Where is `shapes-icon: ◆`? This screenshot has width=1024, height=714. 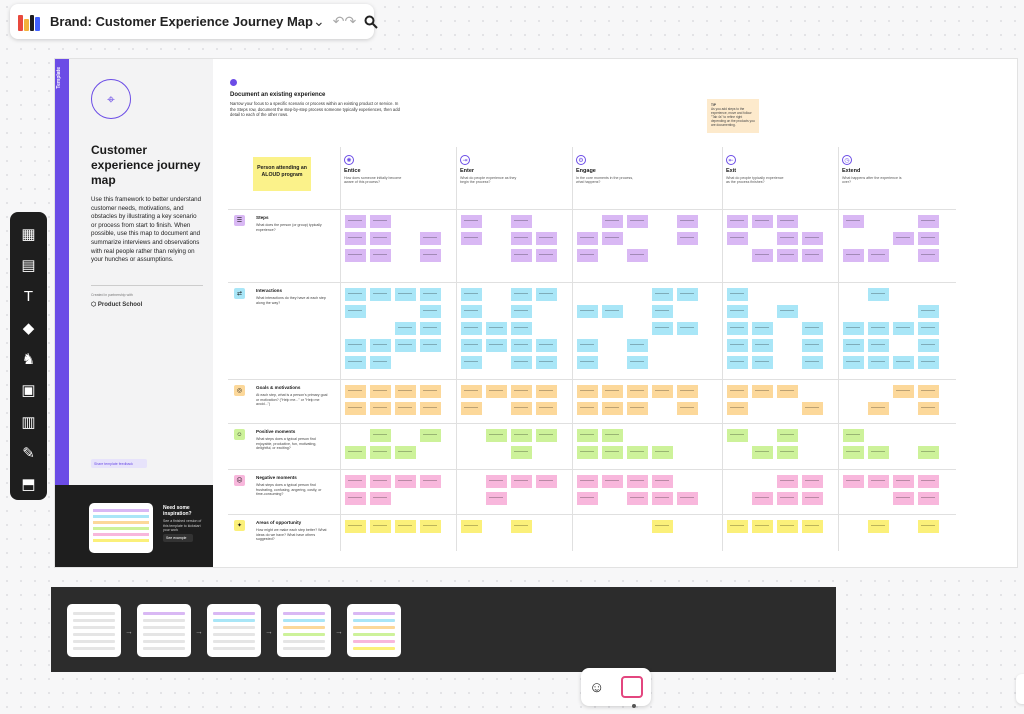 shapes-icon: ◆ is located at coordinates (29, 327).